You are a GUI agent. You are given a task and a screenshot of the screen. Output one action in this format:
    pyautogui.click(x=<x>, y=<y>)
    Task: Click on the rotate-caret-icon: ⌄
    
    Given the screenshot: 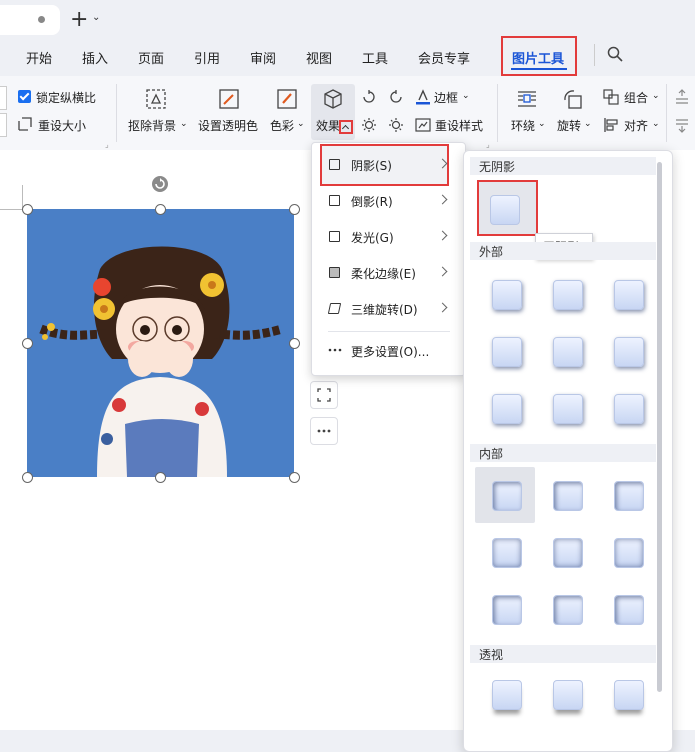 What is the action you would take?
    pyautogui.click(x=588, y=124)
    